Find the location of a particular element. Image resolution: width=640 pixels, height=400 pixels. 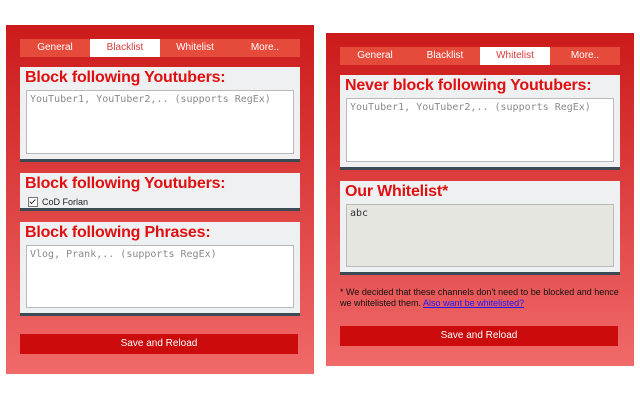

blocked-youtubers-list-title: Block following Youtubers: is located at coordinates (125, 183).